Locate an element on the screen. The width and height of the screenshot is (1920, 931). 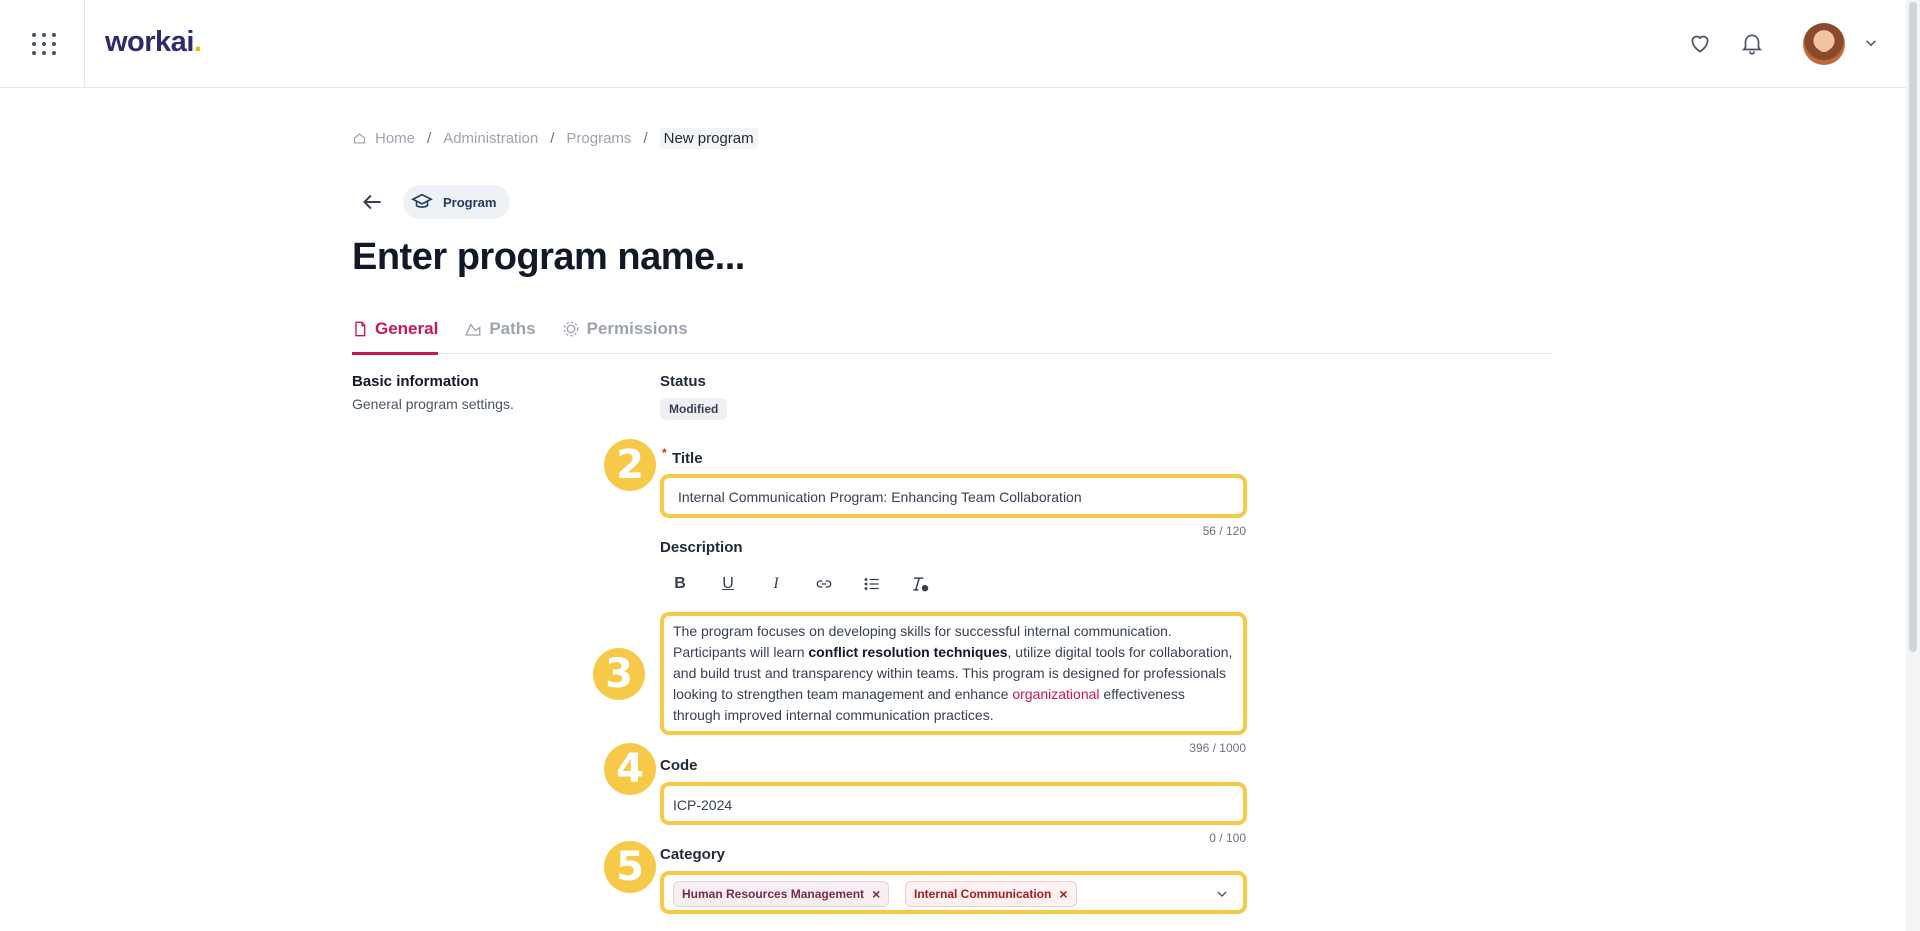
breadcrumb-current: New program is located at coordinates (708, 138).